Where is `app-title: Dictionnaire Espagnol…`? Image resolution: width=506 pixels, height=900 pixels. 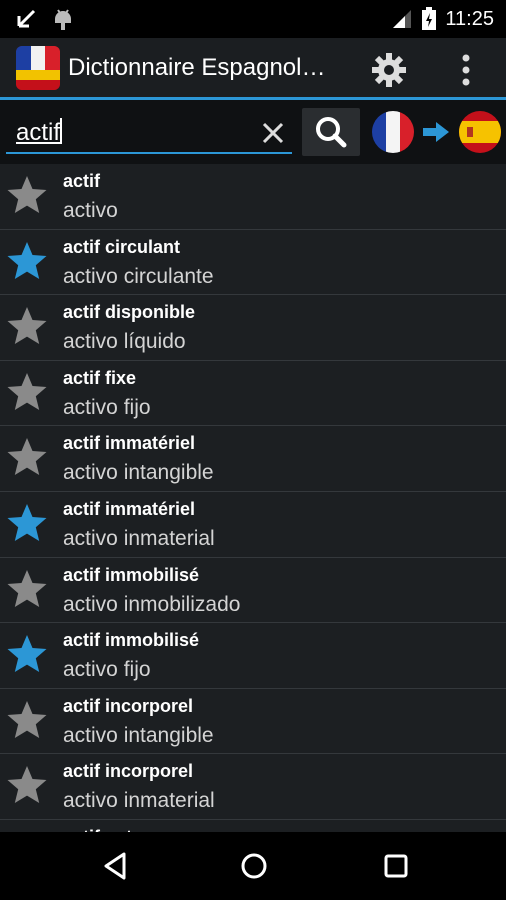 app-title: Dictionnaire Espagnol… is located at coordinates (197, 67).